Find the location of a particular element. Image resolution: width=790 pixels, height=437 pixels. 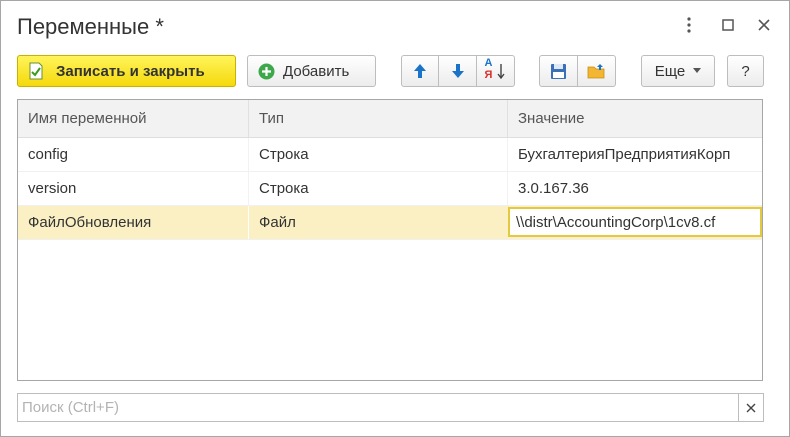

cell-value: 3.0.167.36 is located at coordinates (553, 188).